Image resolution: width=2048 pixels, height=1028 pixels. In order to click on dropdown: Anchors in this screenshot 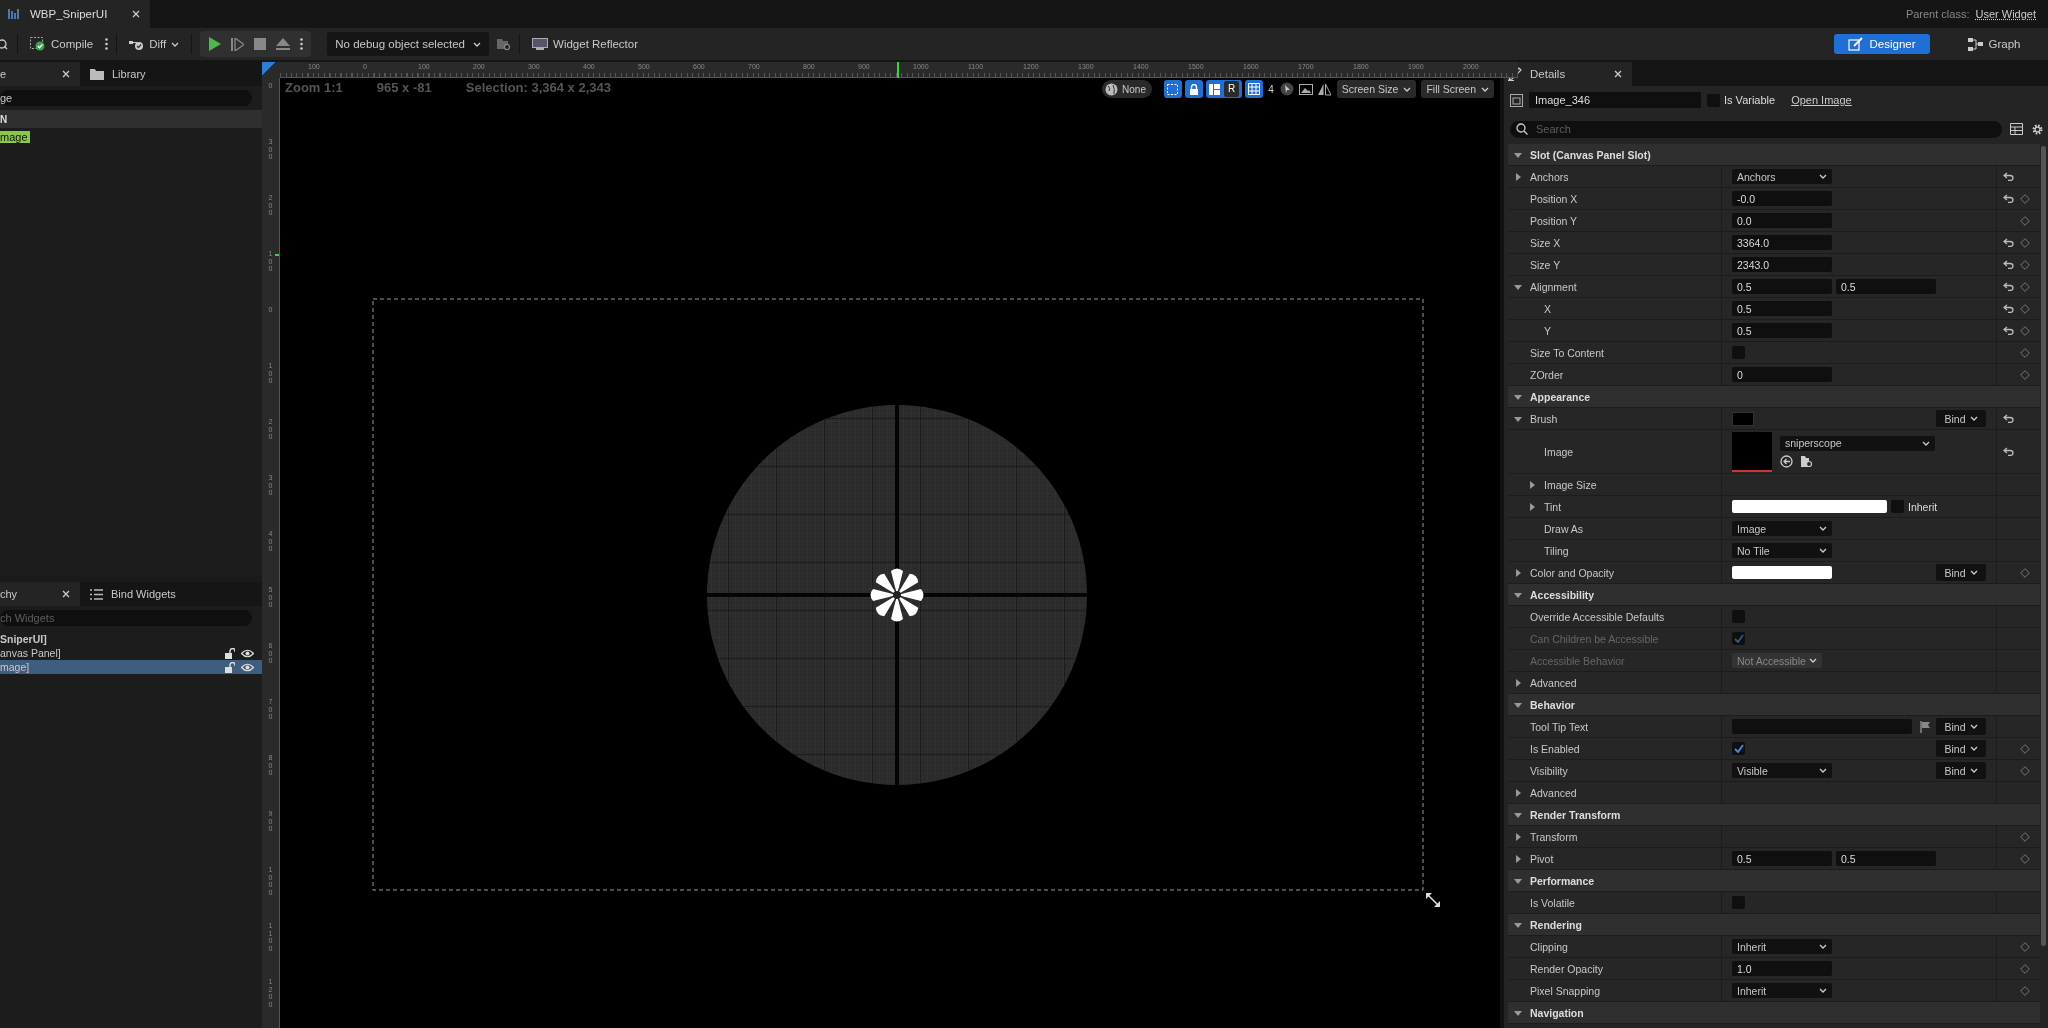, I will do `click(1782, 176)`.